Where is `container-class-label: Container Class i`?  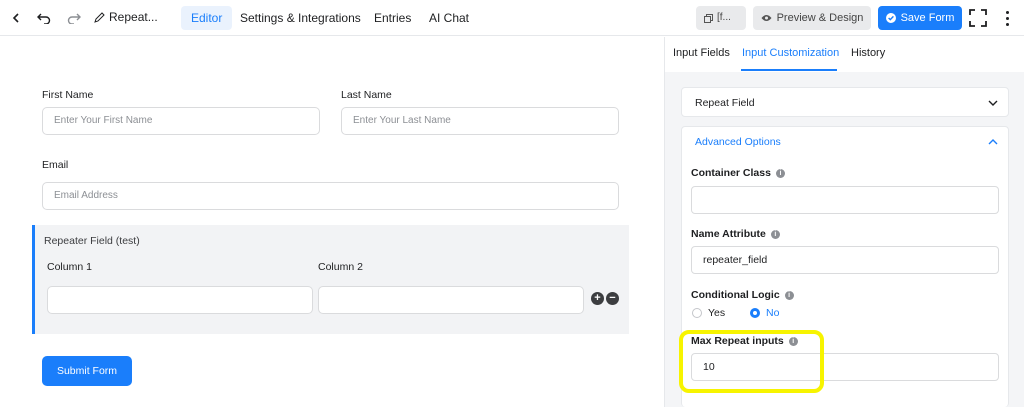 container-class-label: Container Class i is located at coordinates (738, 173).